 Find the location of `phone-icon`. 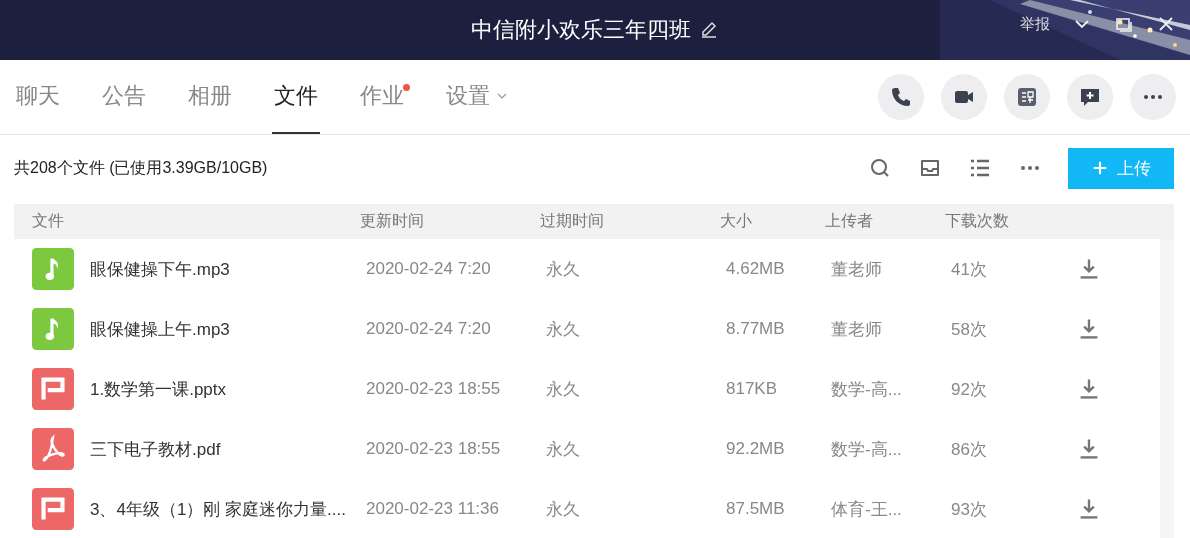

phone-icon is located at coordinates (901, 97).